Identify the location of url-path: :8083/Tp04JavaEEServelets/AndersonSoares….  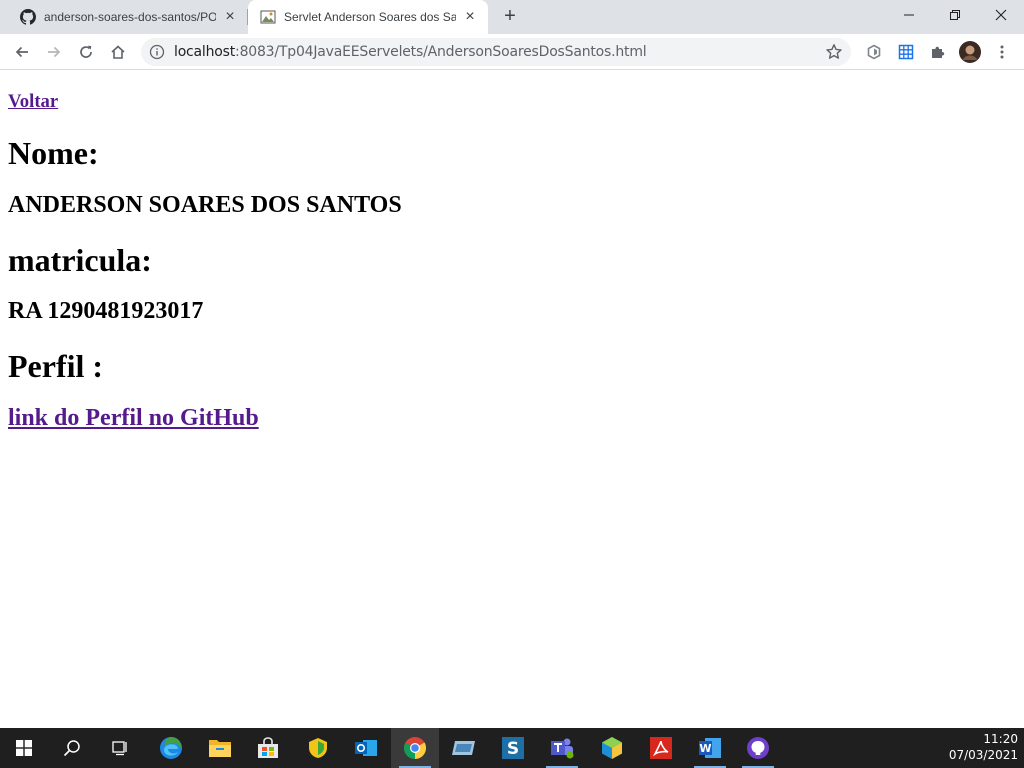
(441, 52).